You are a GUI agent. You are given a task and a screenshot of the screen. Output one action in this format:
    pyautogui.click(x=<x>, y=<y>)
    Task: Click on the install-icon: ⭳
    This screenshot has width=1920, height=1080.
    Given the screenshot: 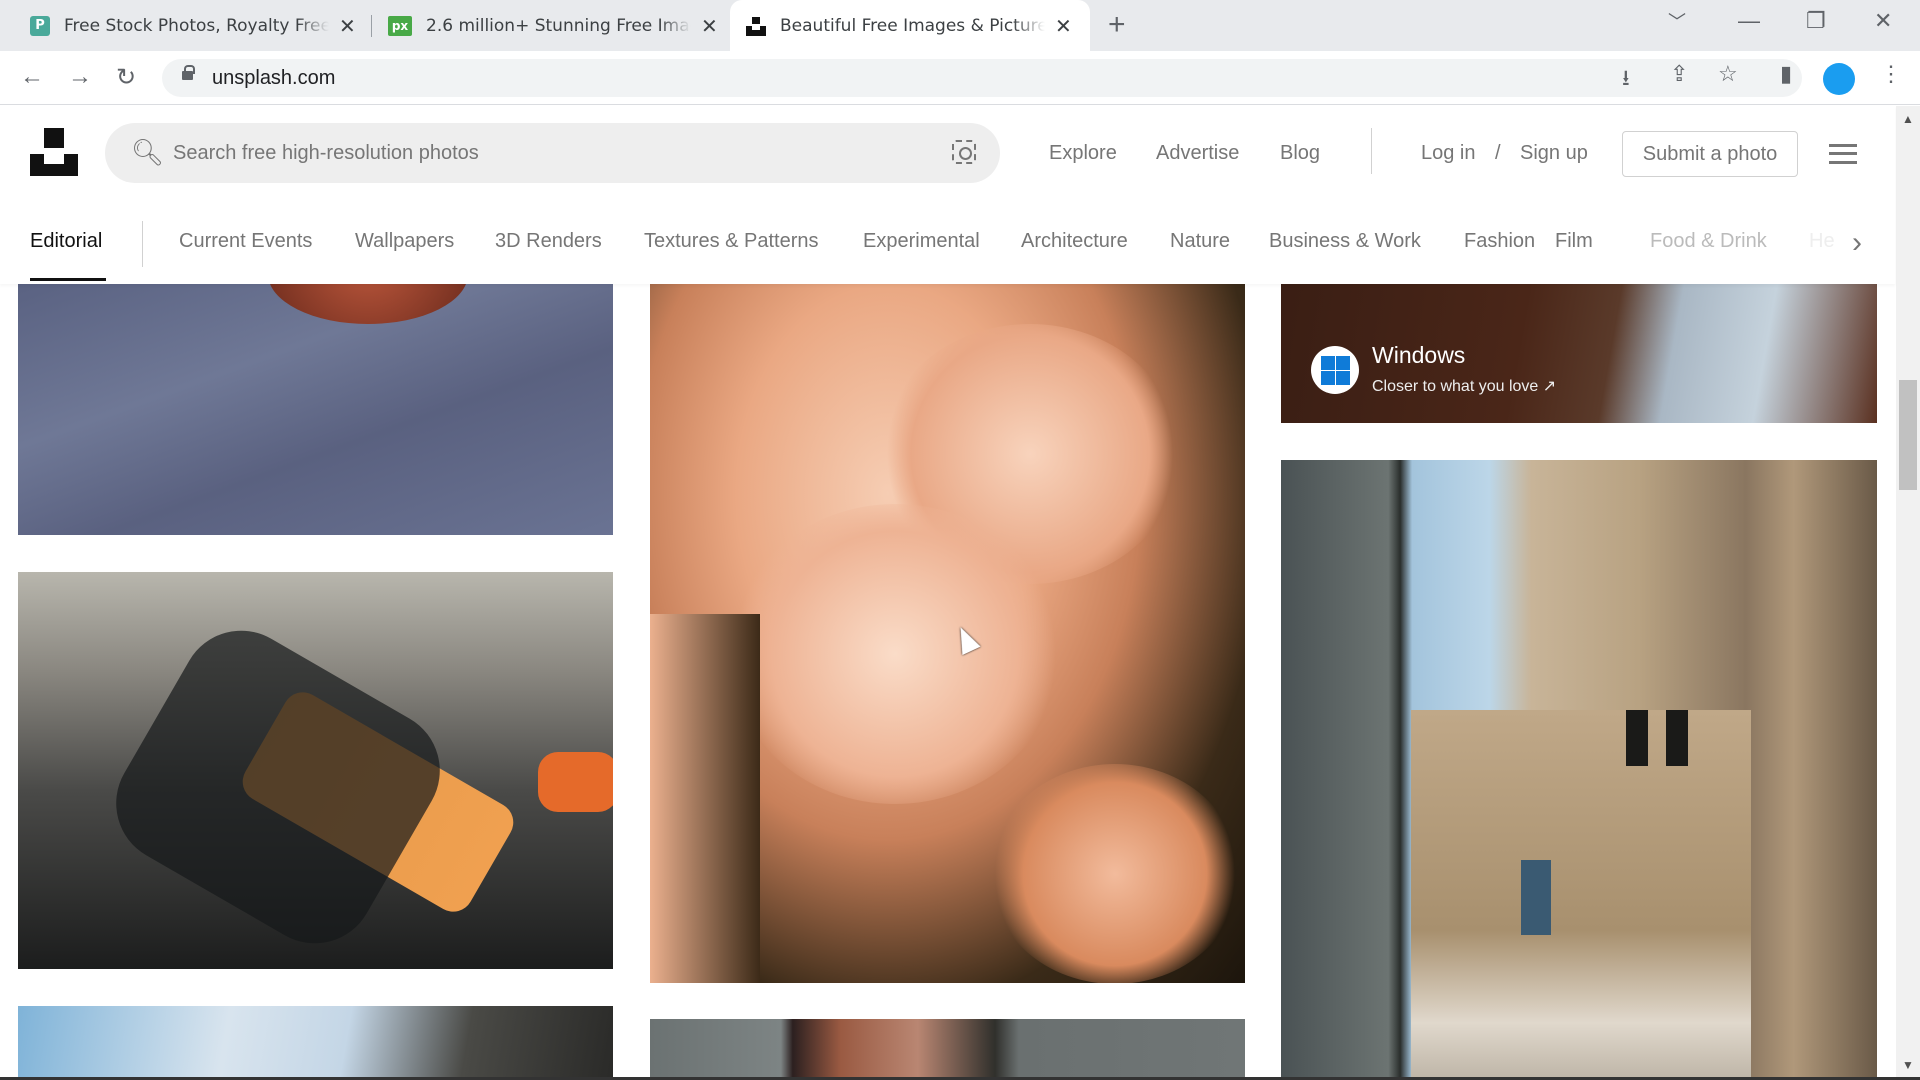 What is the action you would take?
    pyautogui.click(x=1626, y=80)
    